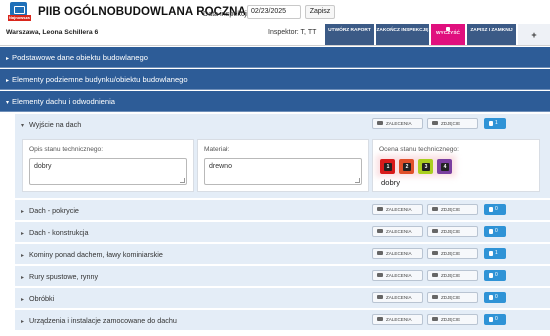 This screenshot has width=550, height=336. Describe the element at coordinates (275, 101) in the screenshot. I see `section-roof: ▾ Elementy dachu i odwodnienia` at that location.